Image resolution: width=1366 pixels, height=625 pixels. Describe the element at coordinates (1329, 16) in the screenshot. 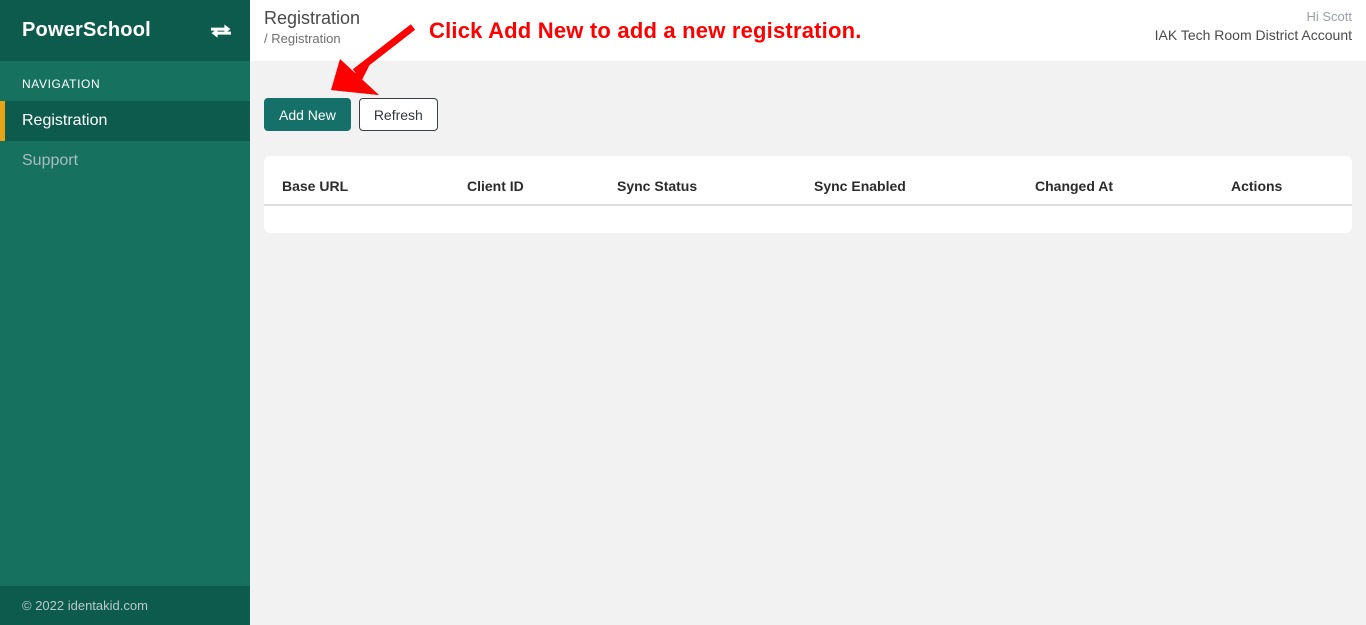

I see `user-greeting: Hi Scott` at that location.